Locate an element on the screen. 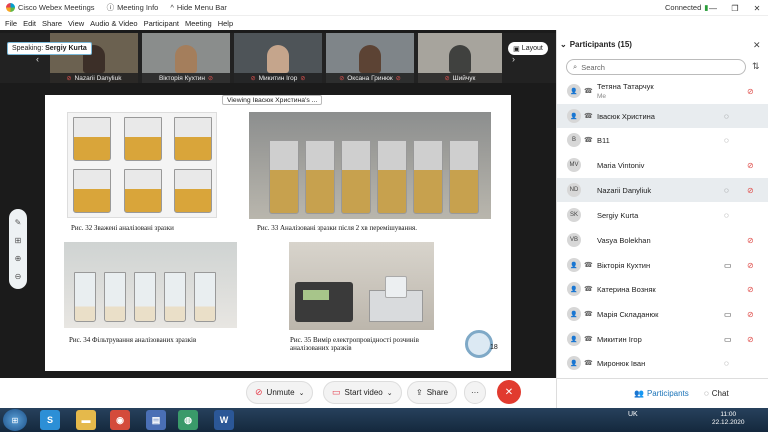 The width and height of the screenshot is (768, 432). video-tile: ⊘ Микитин Ігор ⊘ is located at coordinates (278, 58).